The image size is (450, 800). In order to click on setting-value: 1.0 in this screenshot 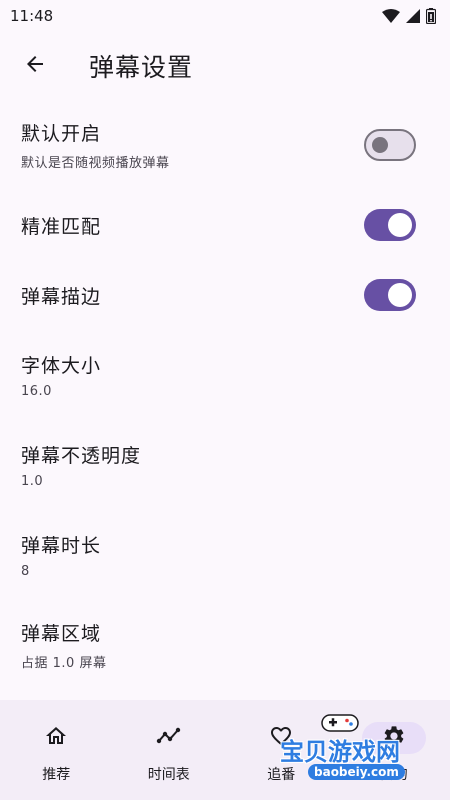, I will do `click(32, 481)`.